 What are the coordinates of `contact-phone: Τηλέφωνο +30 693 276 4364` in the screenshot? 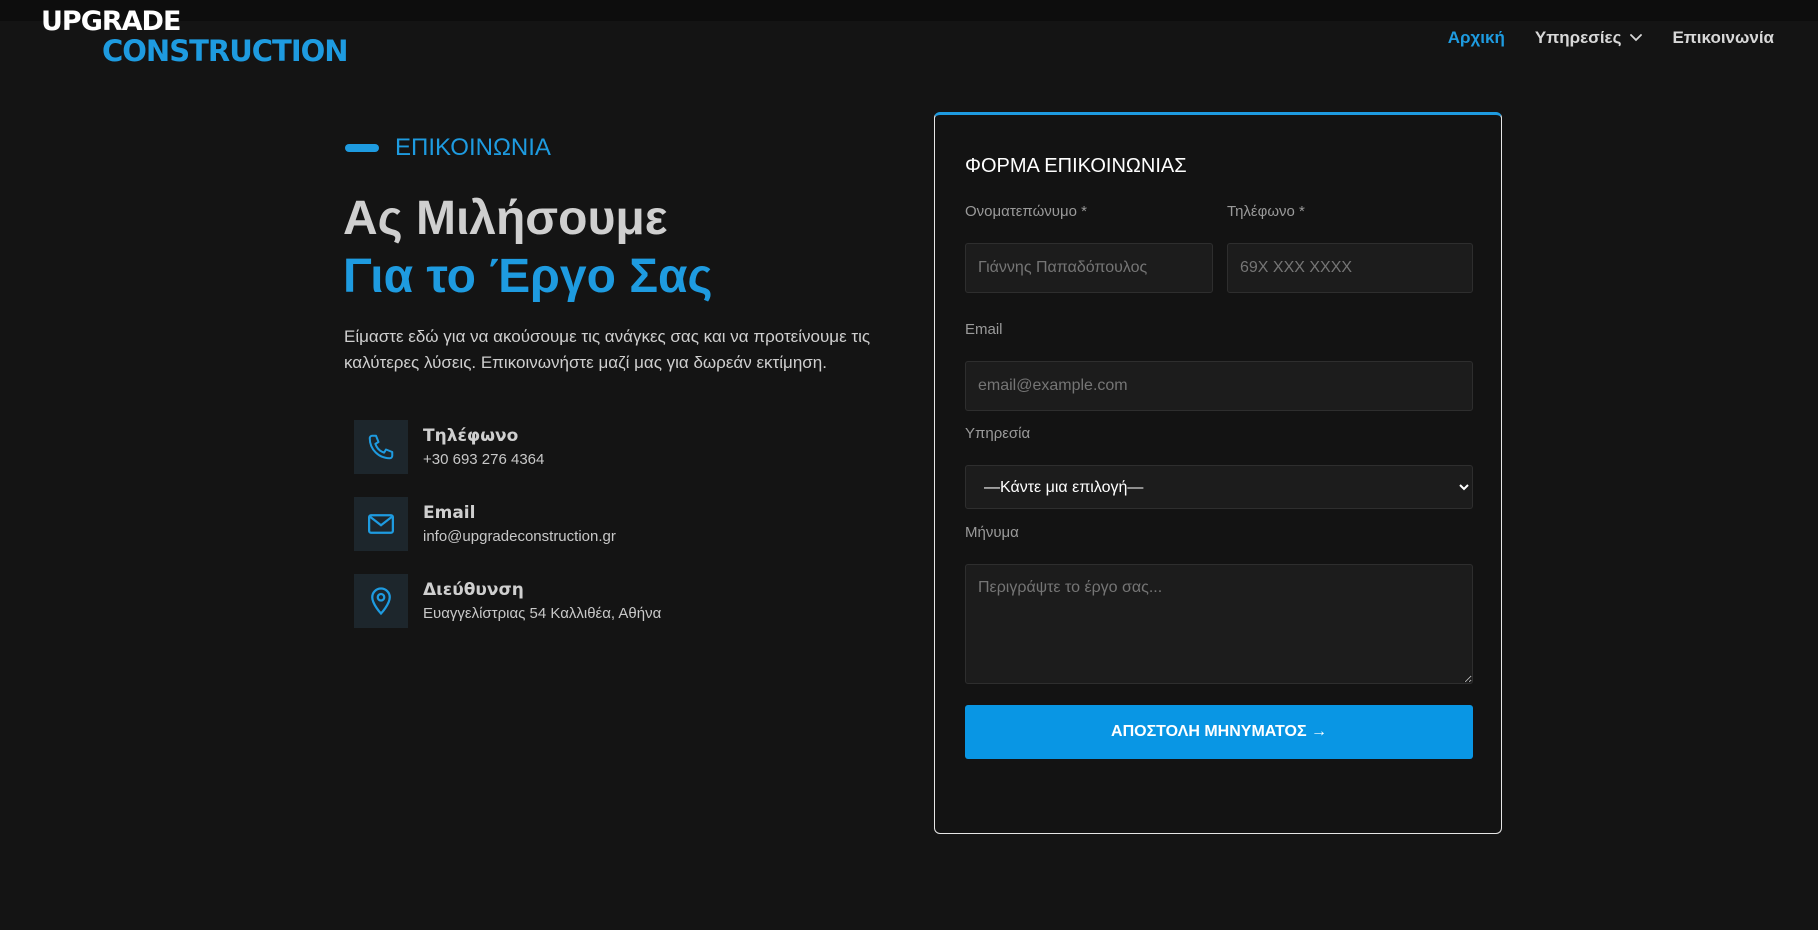 It's located at (604, 447).